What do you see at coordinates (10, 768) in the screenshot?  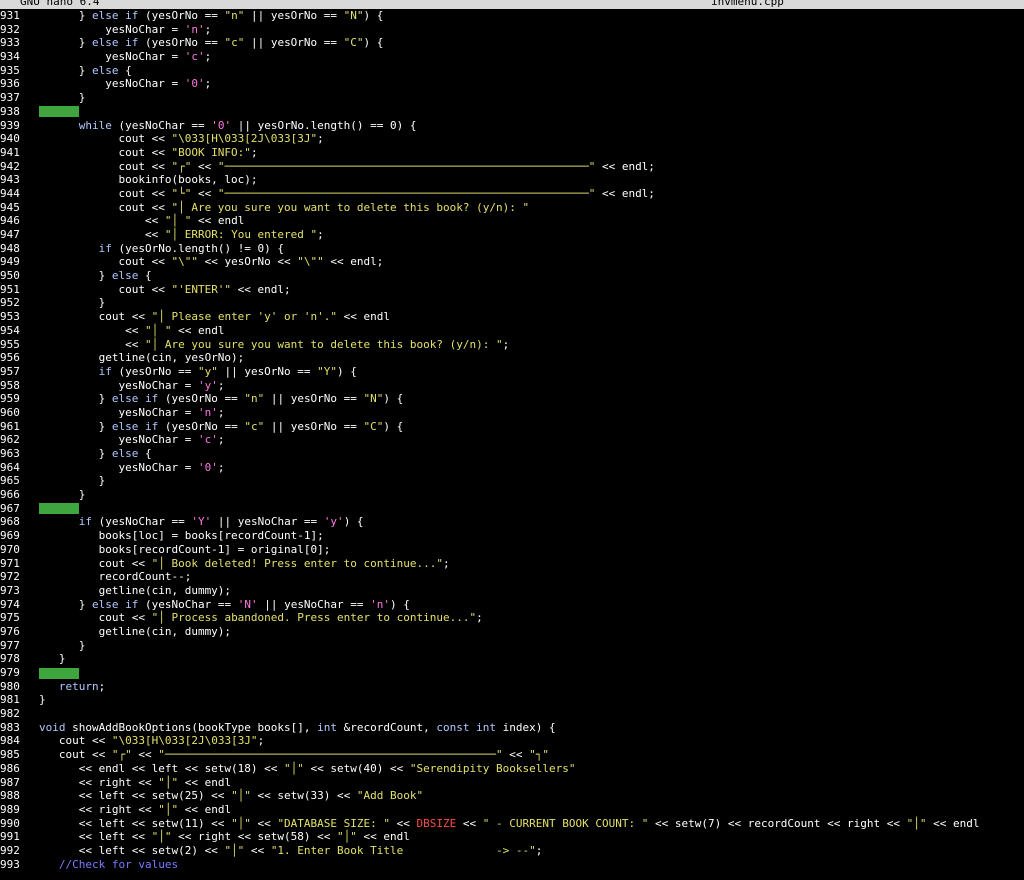 I see `line-number: 986` at bounding box center [10, 768].